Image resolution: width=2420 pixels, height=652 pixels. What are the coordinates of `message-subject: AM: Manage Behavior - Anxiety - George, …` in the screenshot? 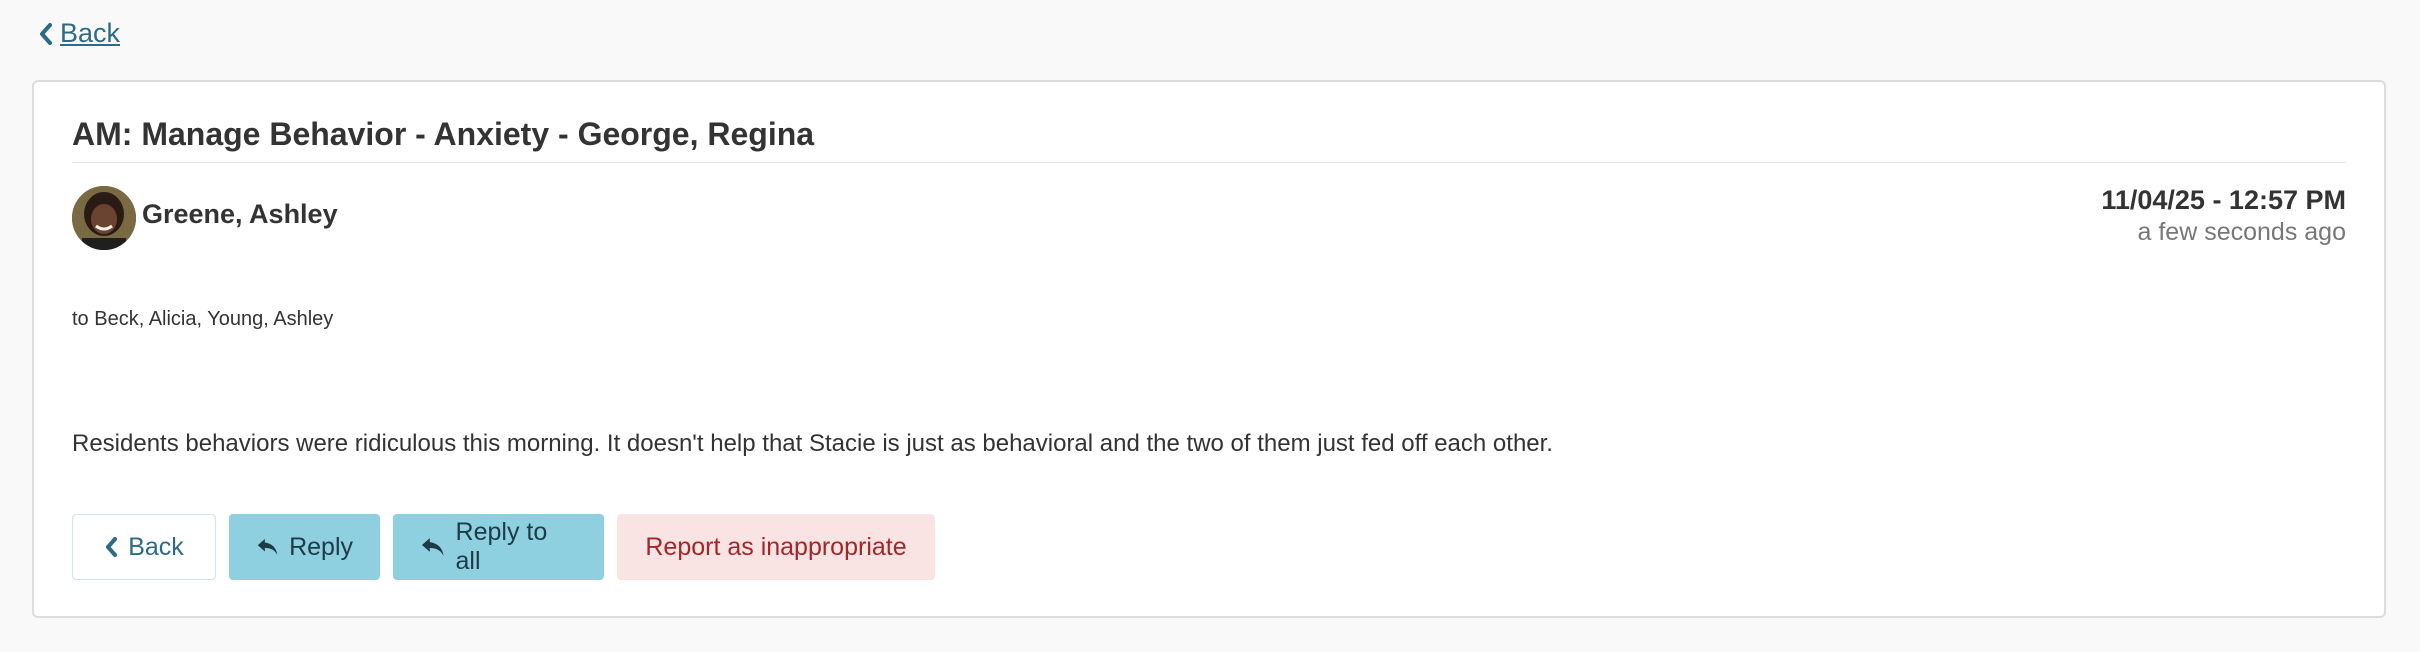 It's located at (443, 134).